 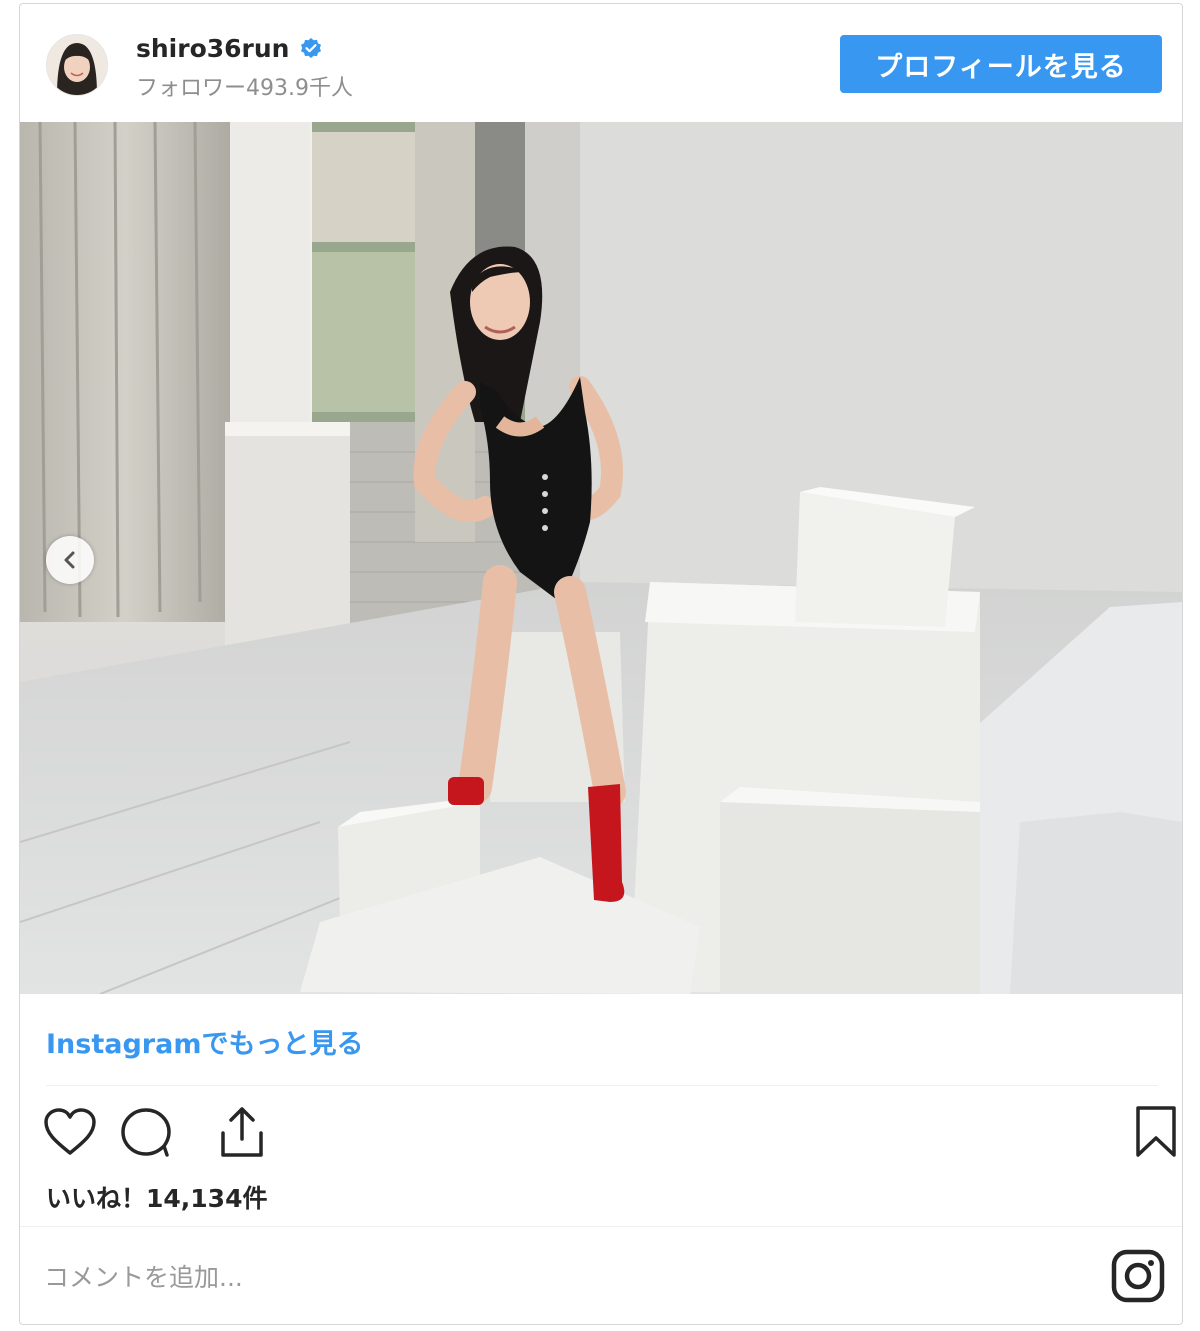 I want to click on username-row: shiro36run, so click(x=229, y=48).